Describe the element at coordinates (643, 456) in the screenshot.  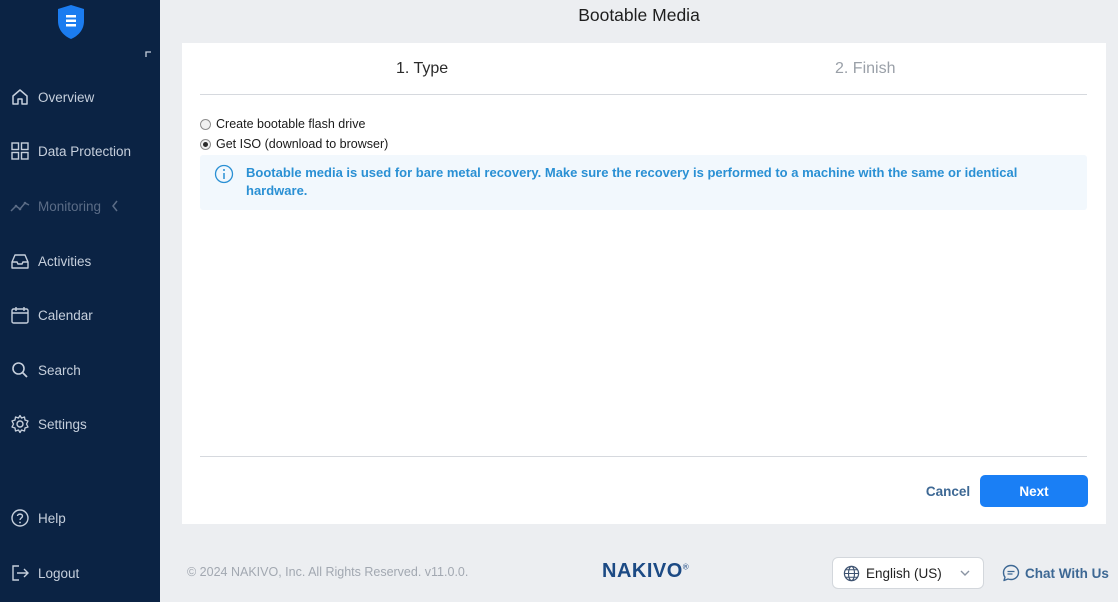
I see `divider` at that location.